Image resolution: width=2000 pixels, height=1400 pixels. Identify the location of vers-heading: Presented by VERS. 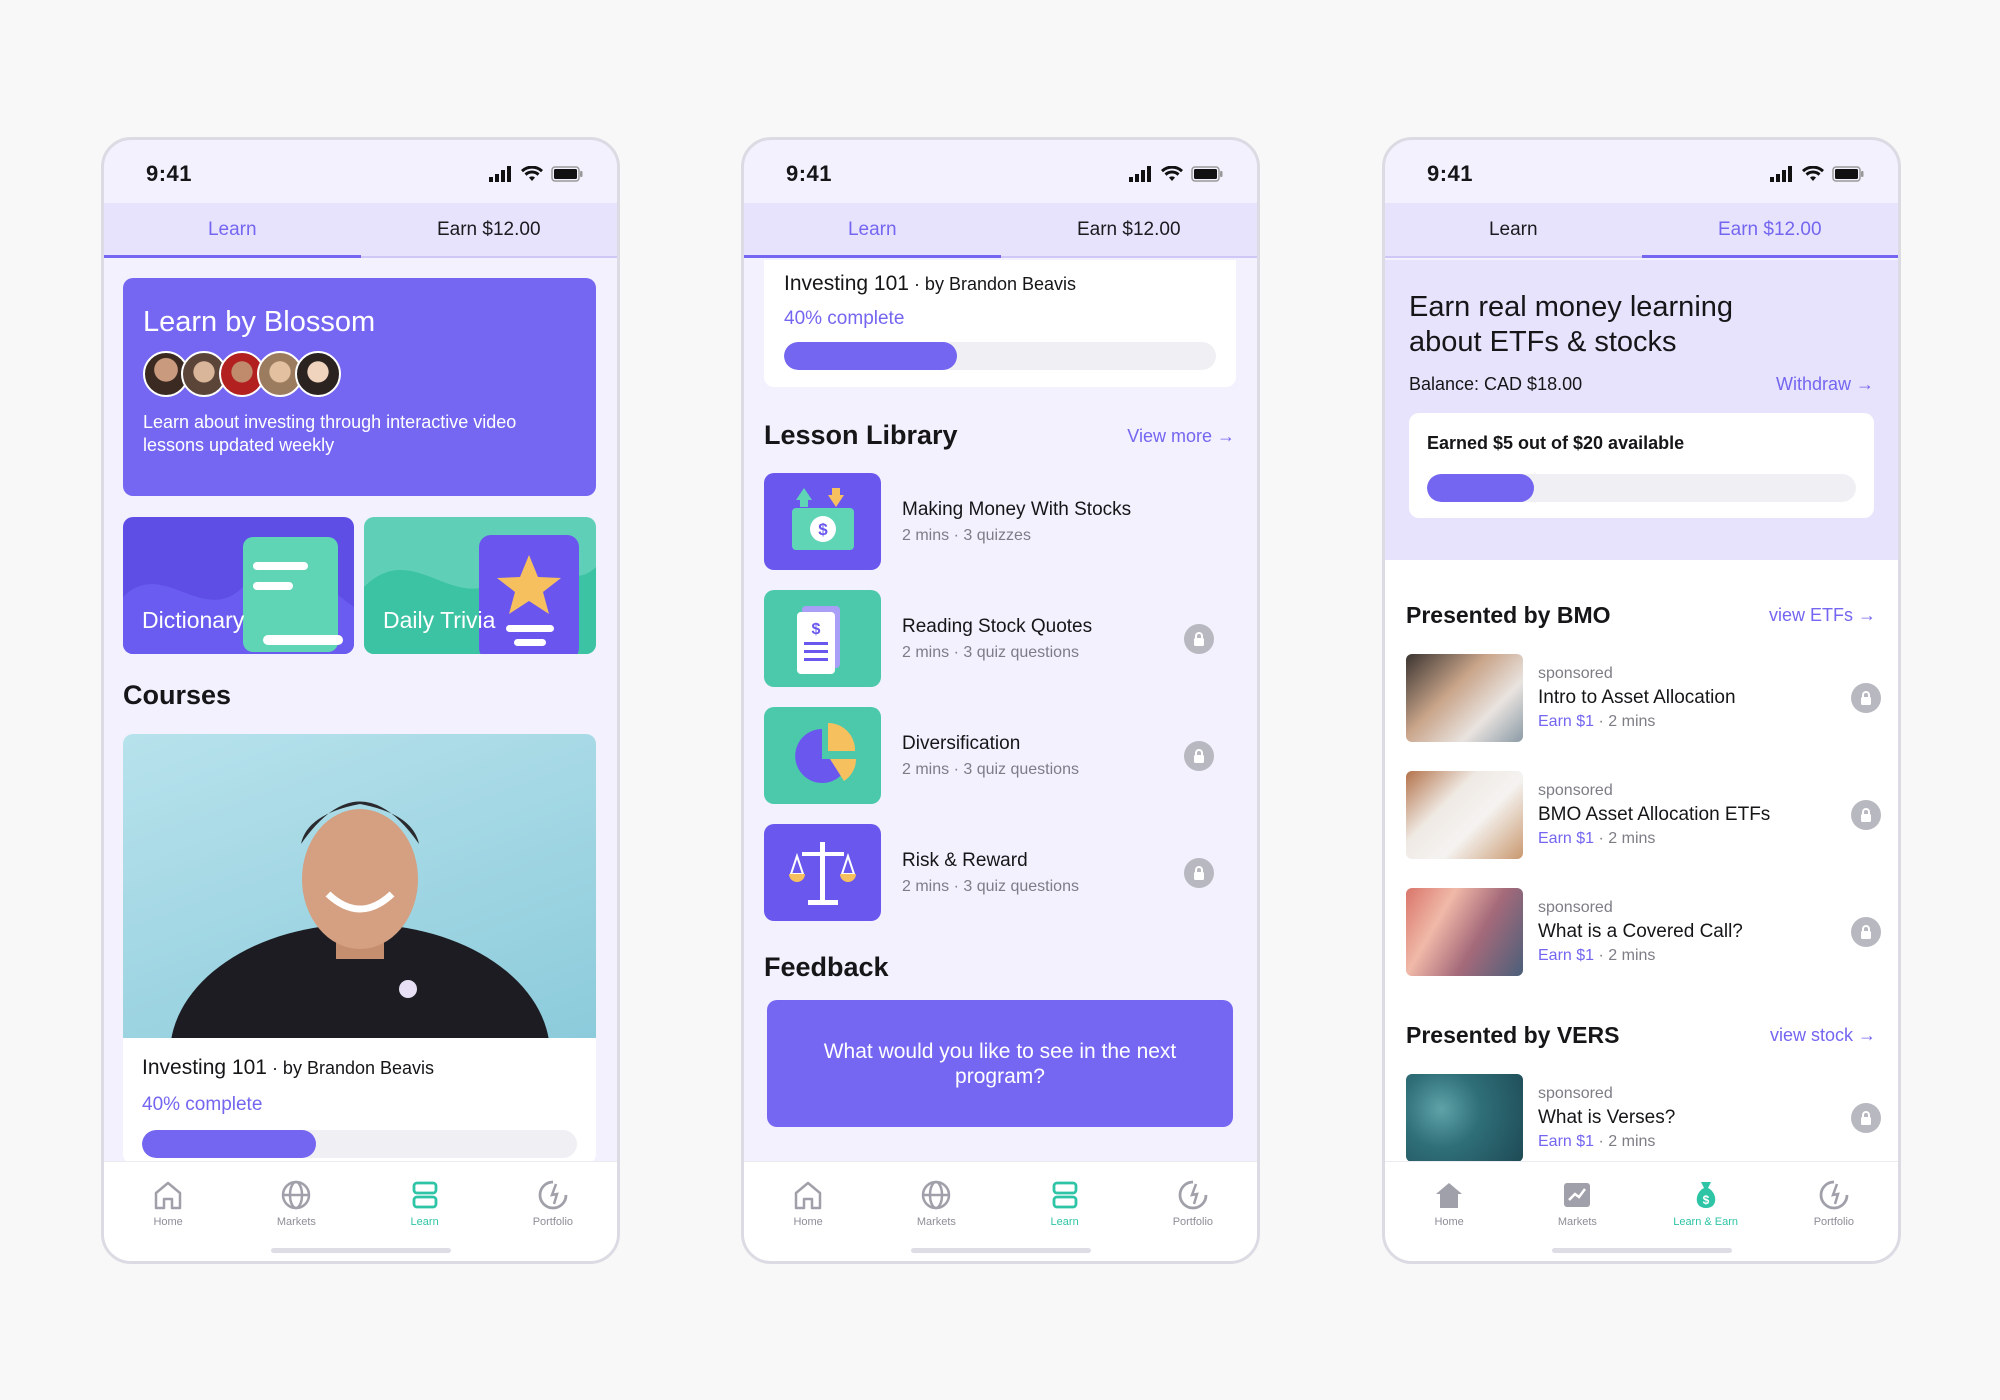
(1513, 1035).